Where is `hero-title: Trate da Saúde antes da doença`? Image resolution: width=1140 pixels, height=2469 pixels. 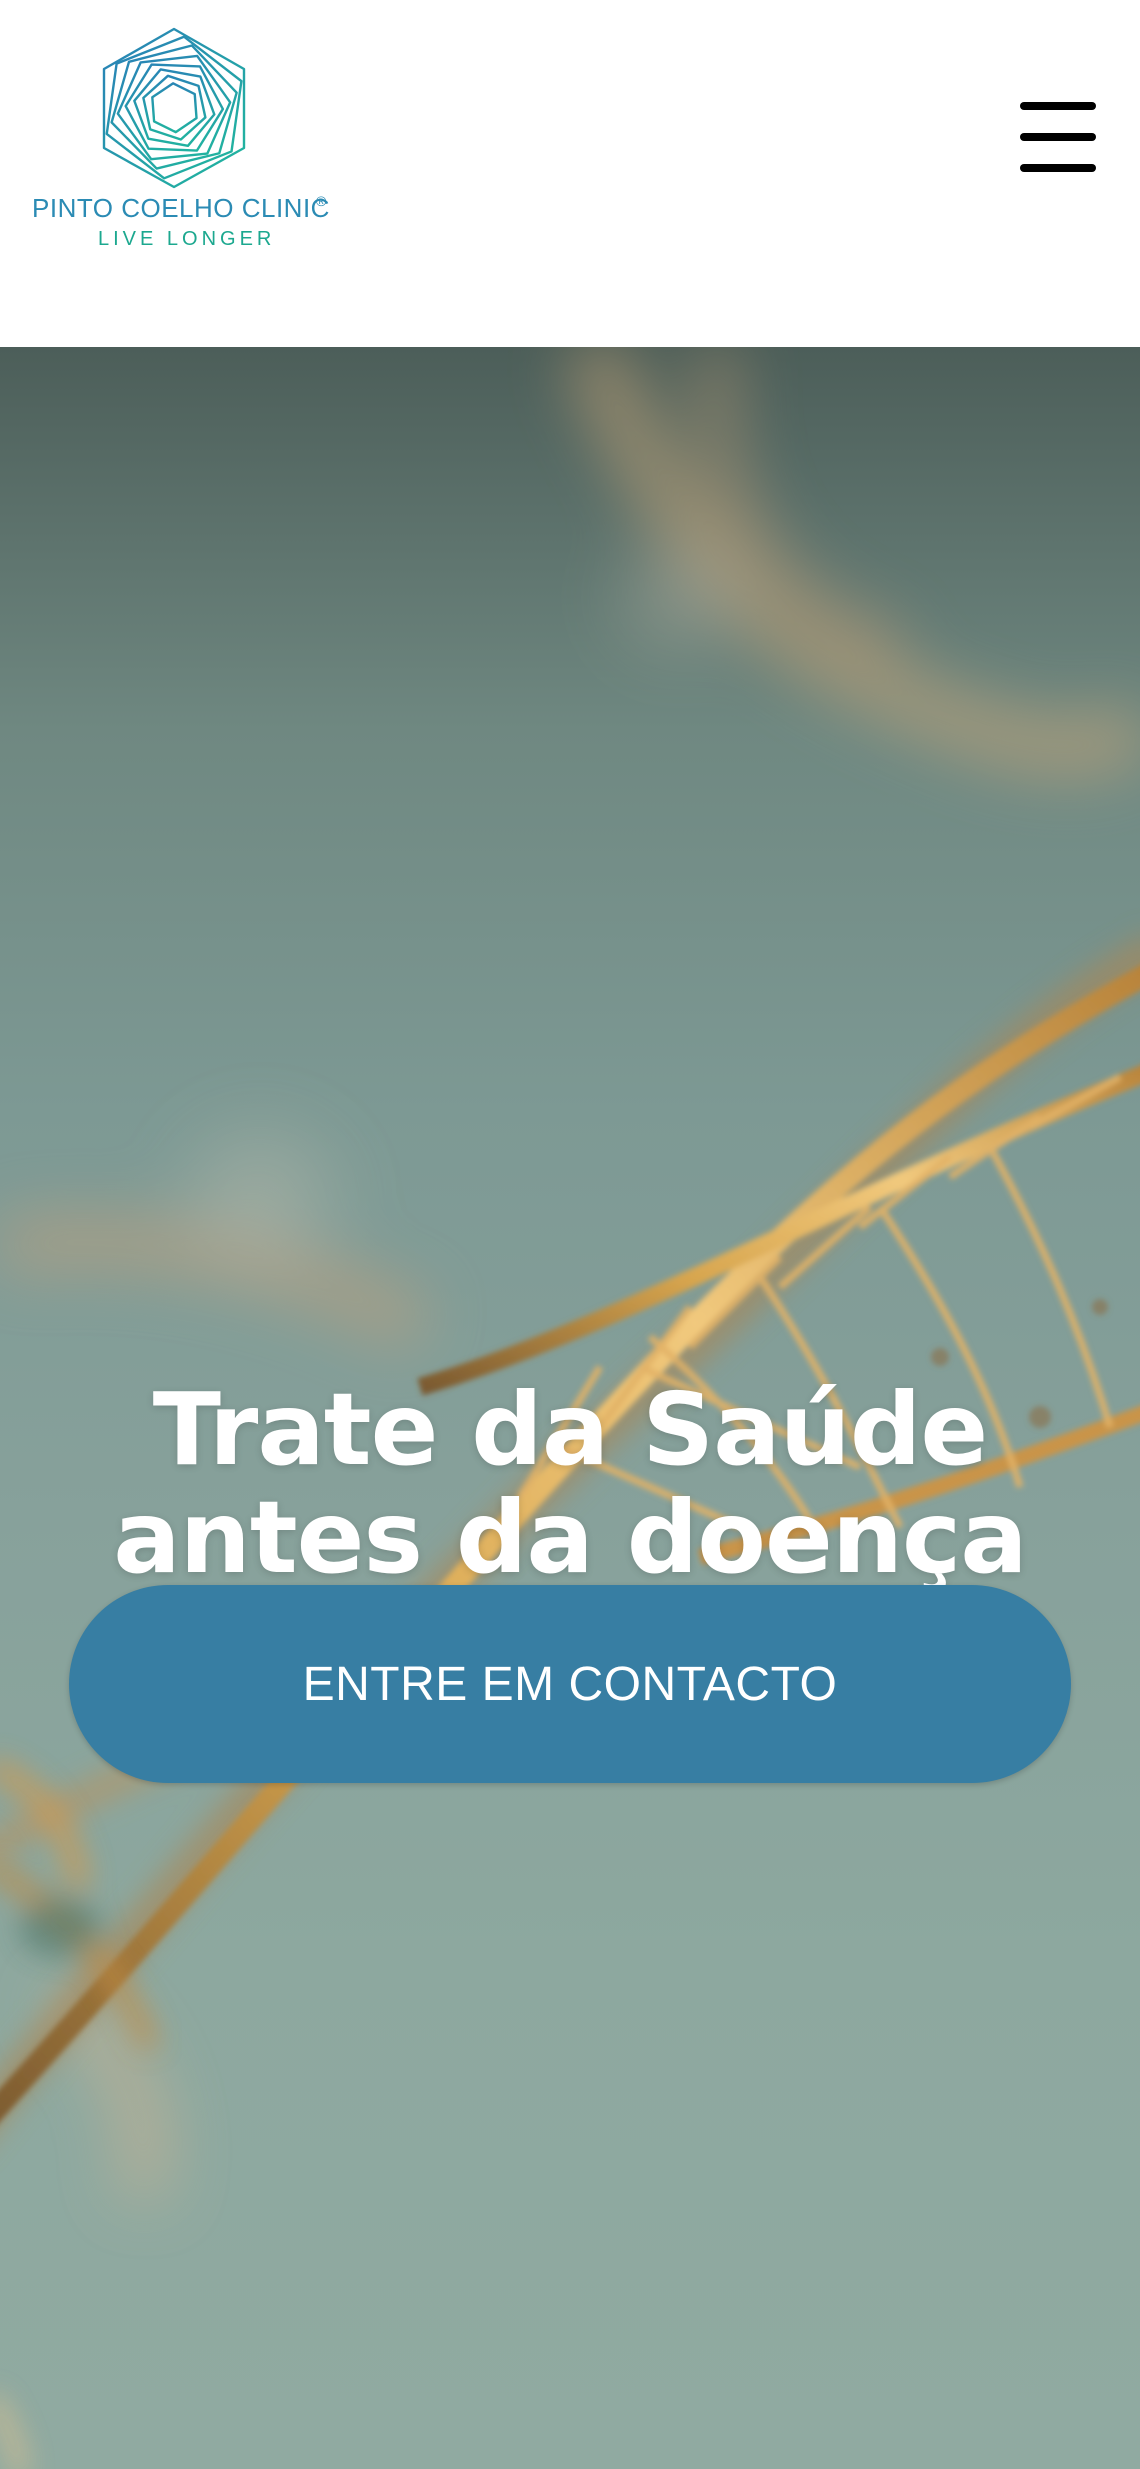 hero-title: Trate da Saúde antes da doença is located at coordinates (570, 1484).